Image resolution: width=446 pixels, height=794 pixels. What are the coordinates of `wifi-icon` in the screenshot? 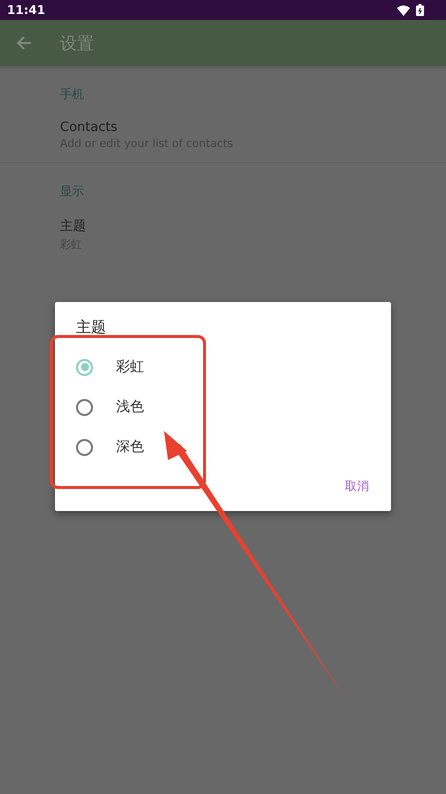 It's located at (403, 10).